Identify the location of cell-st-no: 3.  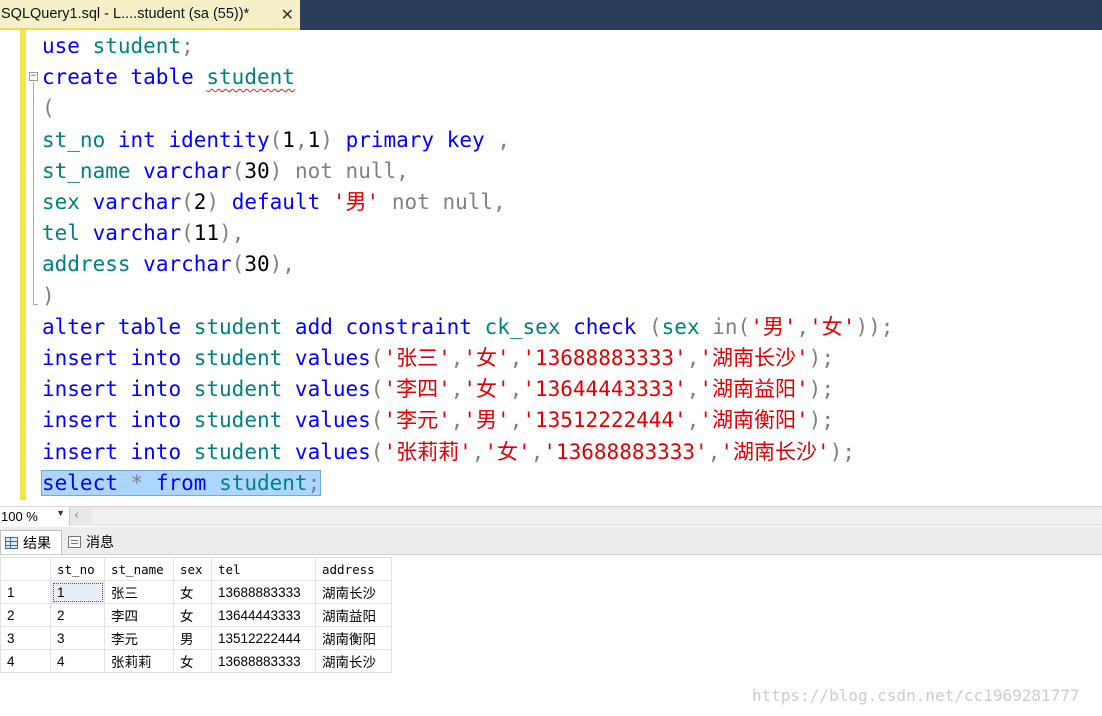
(77, 638).